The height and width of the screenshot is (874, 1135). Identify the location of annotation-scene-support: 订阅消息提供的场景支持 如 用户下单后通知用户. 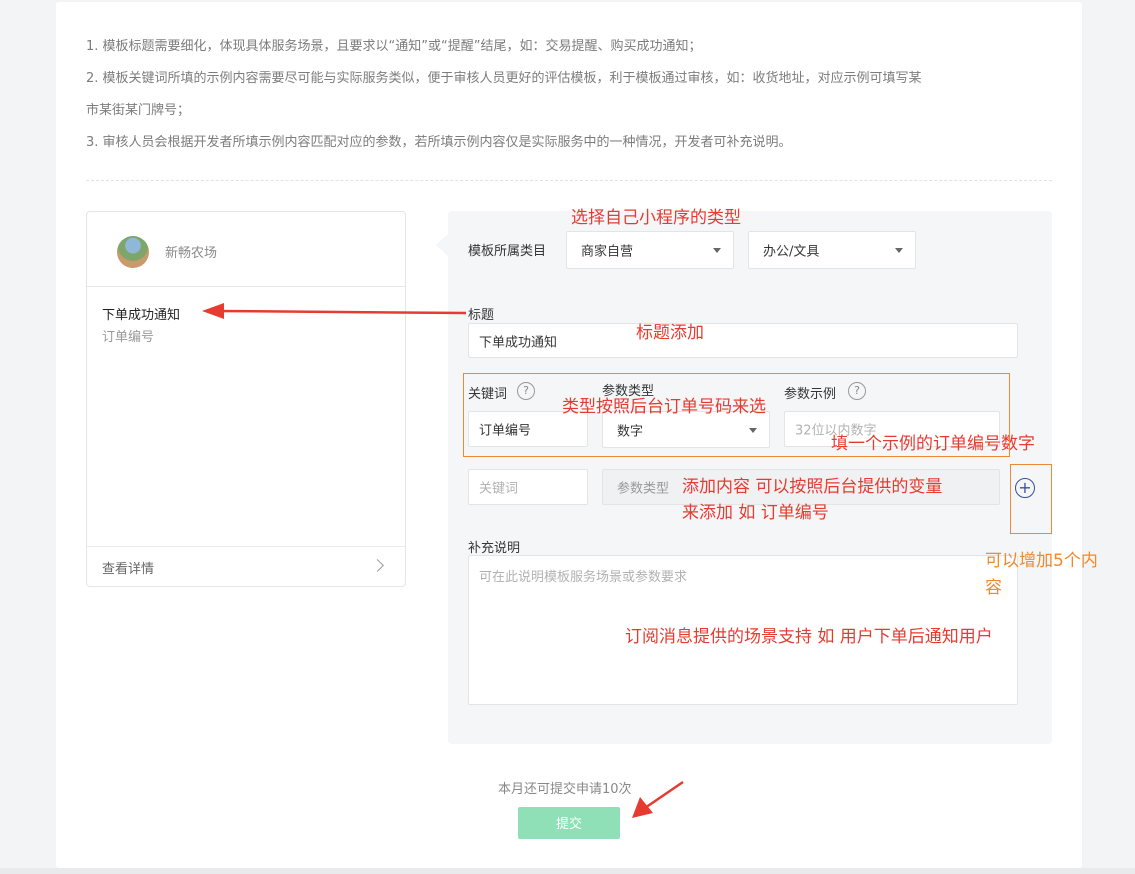
(809, 637).